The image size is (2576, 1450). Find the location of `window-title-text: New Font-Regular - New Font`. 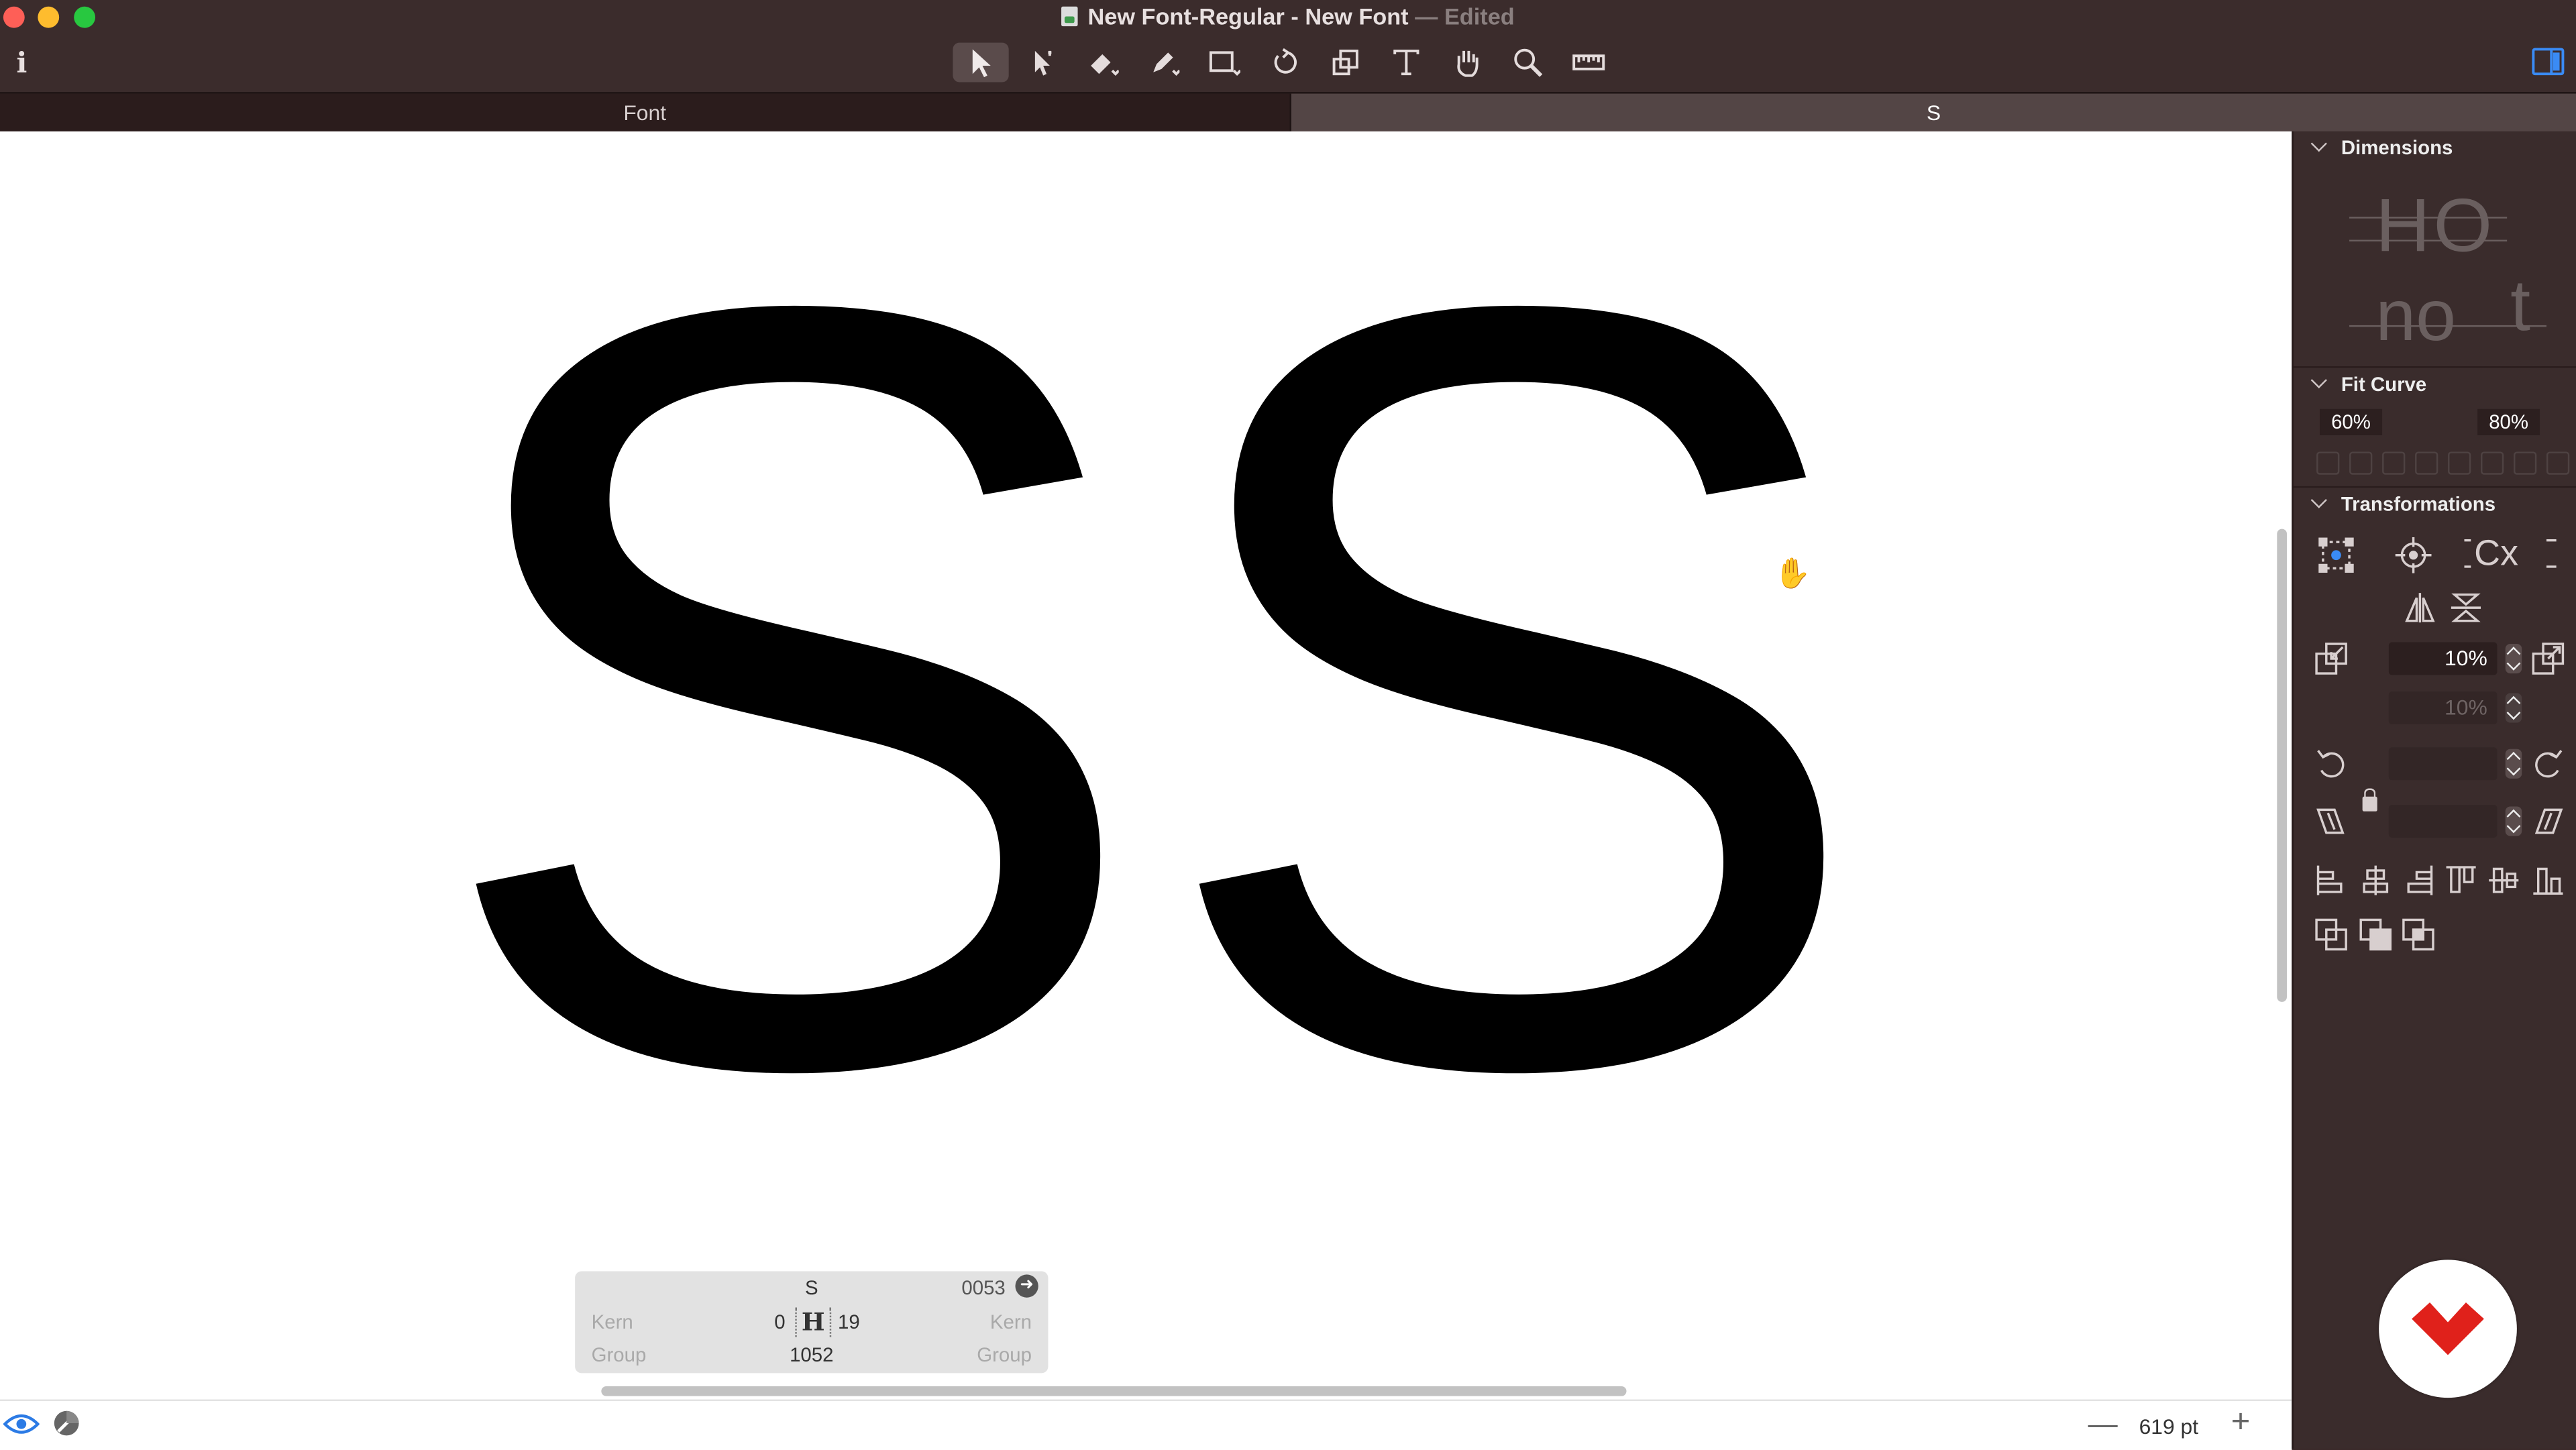

window-title-text: New Font-Regular - New Font is located at coordinates (1248, 16).